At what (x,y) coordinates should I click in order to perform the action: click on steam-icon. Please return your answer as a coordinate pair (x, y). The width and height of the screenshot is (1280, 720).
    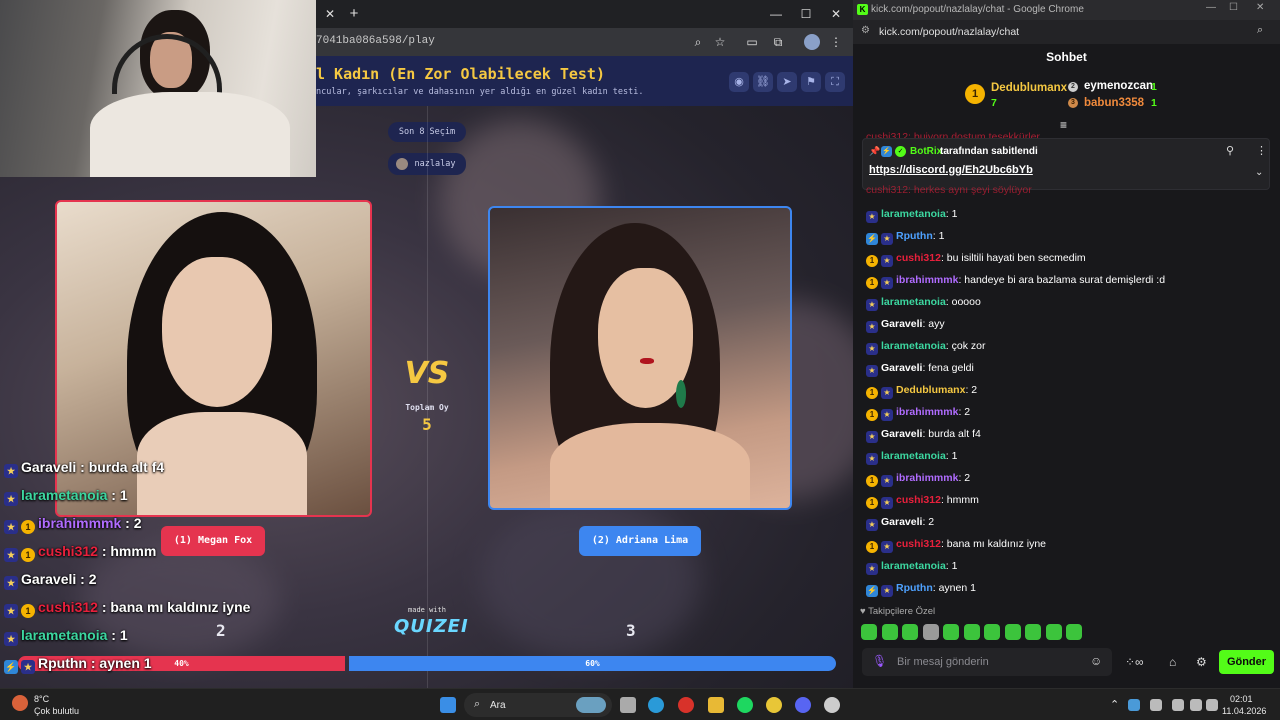
    Looking at the image, I should click on (1134, 705).